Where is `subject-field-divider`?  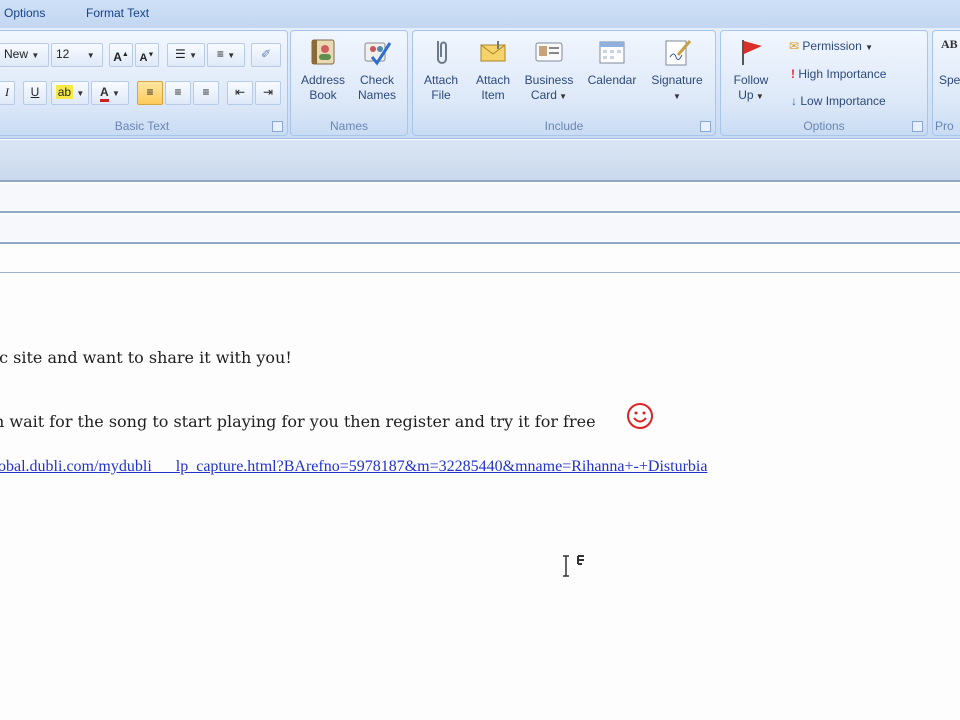
subject-field-divider is located at coordinates (480, 243).